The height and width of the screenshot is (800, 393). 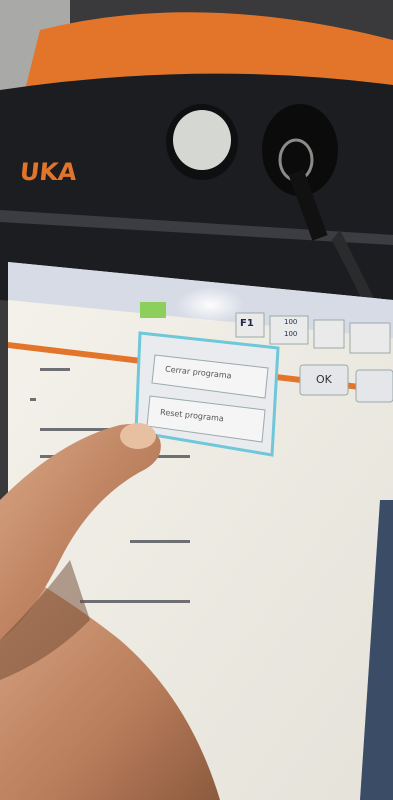 I want to click on status-green, so click(x=153, y=310).